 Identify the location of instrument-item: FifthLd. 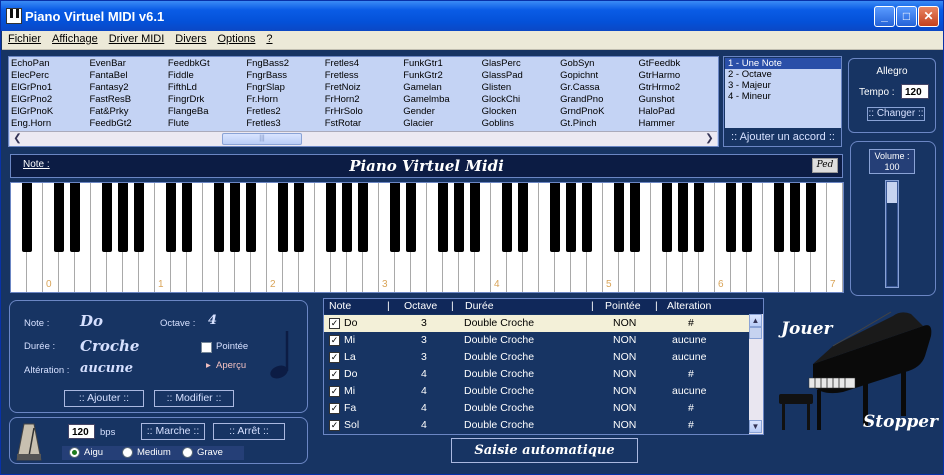
(207, 88).